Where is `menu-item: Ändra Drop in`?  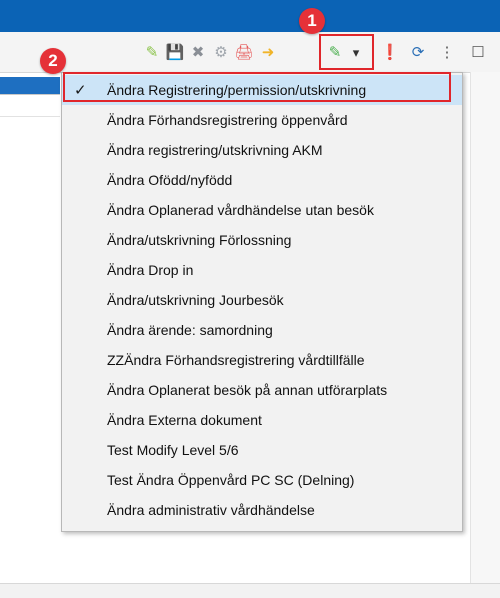
menu-item: Ändra Drop in is located at coordinates (262, 270).